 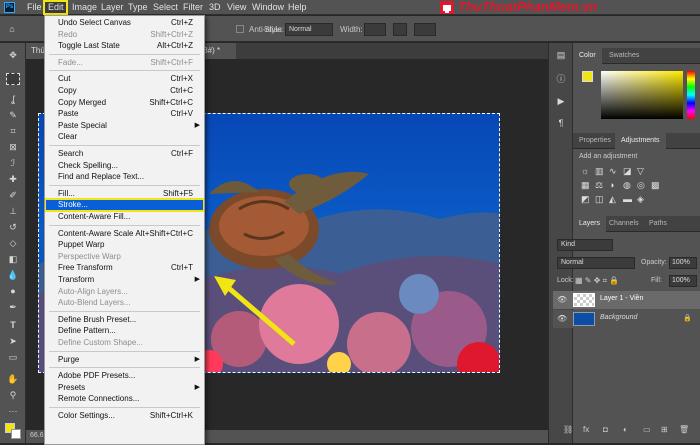 I want to click on hue-slider, so click(x=691, y=95).